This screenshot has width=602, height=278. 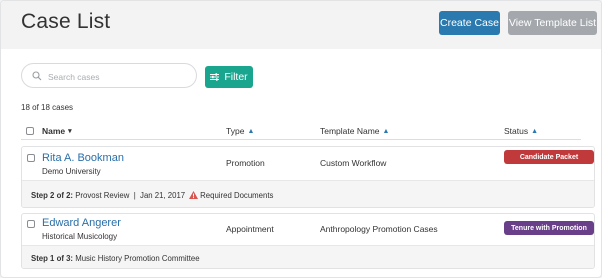 I want to click on column-header-template: Template Name ▲︎, so click(x=354, y=131).